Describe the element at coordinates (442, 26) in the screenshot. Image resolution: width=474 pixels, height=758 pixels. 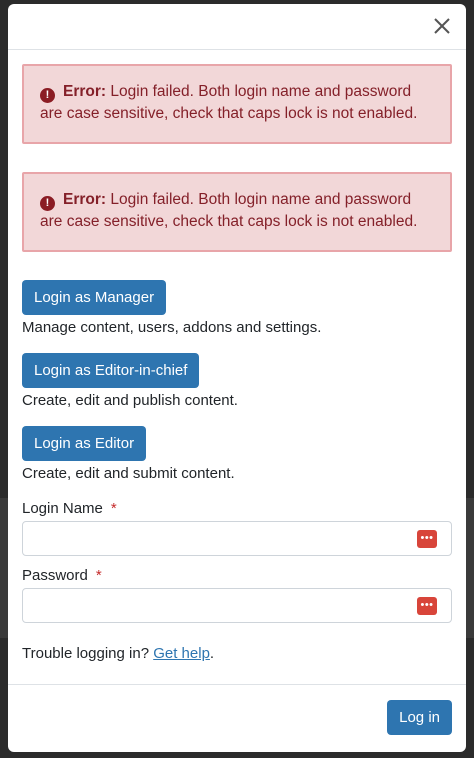
I see `close-icon` at that location.